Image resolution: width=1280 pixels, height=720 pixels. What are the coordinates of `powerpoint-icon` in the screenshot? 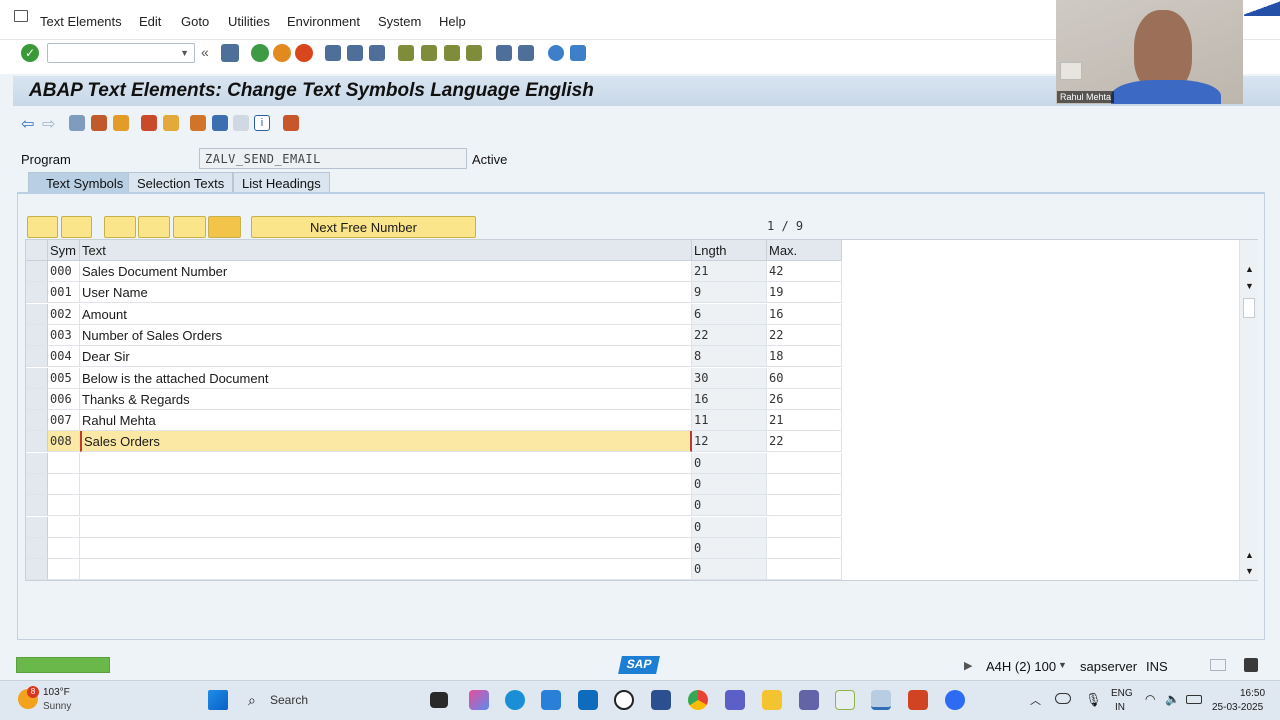 It's located at (918, 700).